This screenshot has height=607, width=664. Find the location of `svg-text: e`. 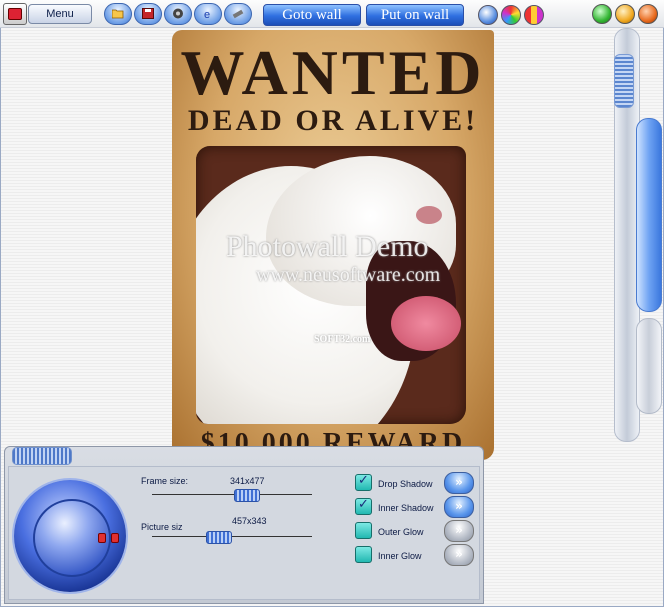

svg-text: e is located at coordinates (207, 14).